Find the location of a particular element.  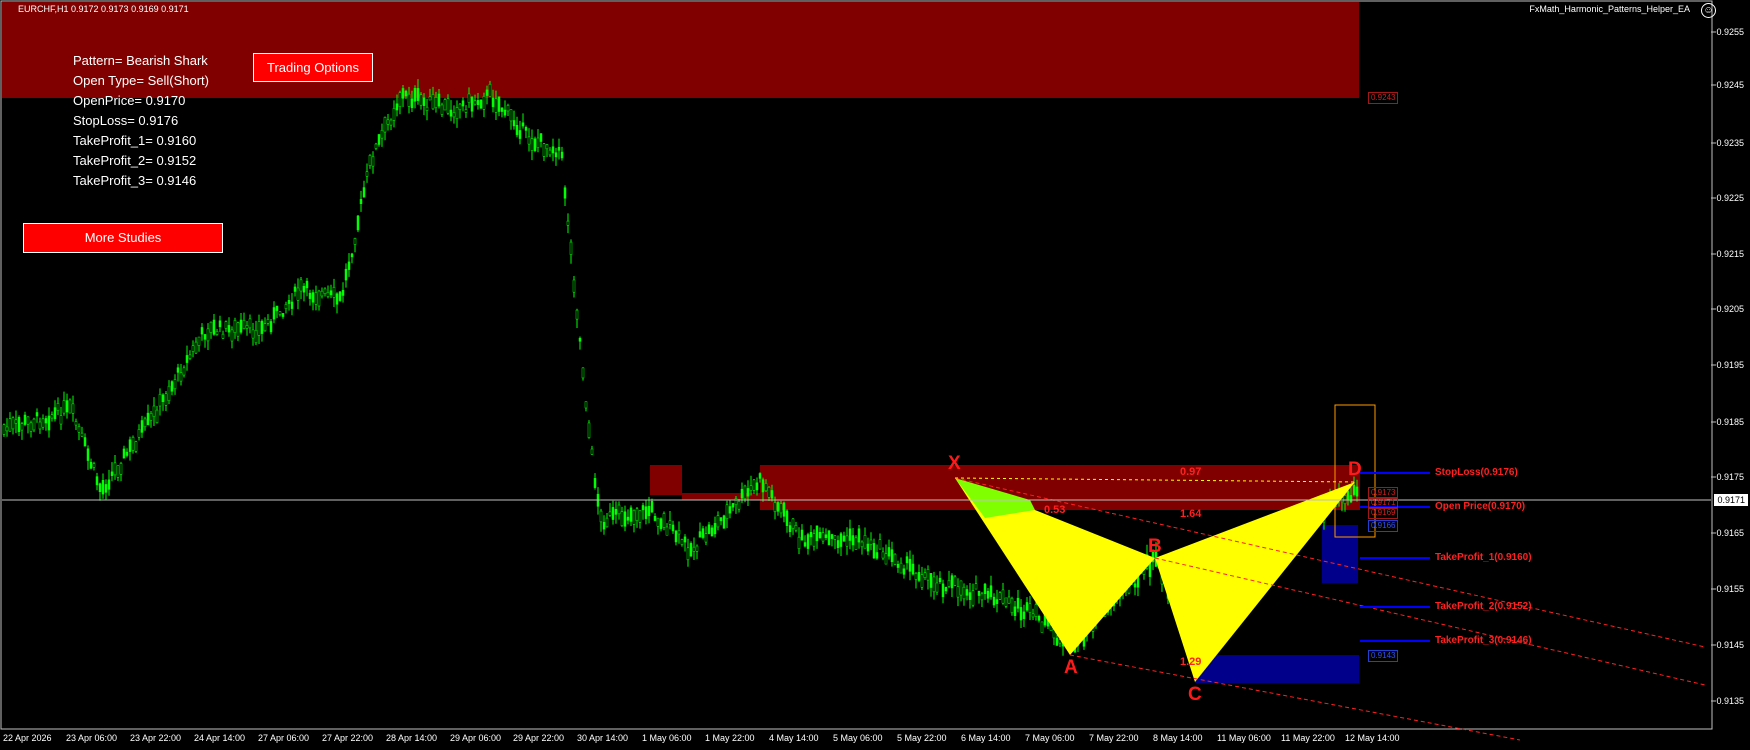

time-axis-label: 23 Apr 22:00 is located at coordinates (156, 738).